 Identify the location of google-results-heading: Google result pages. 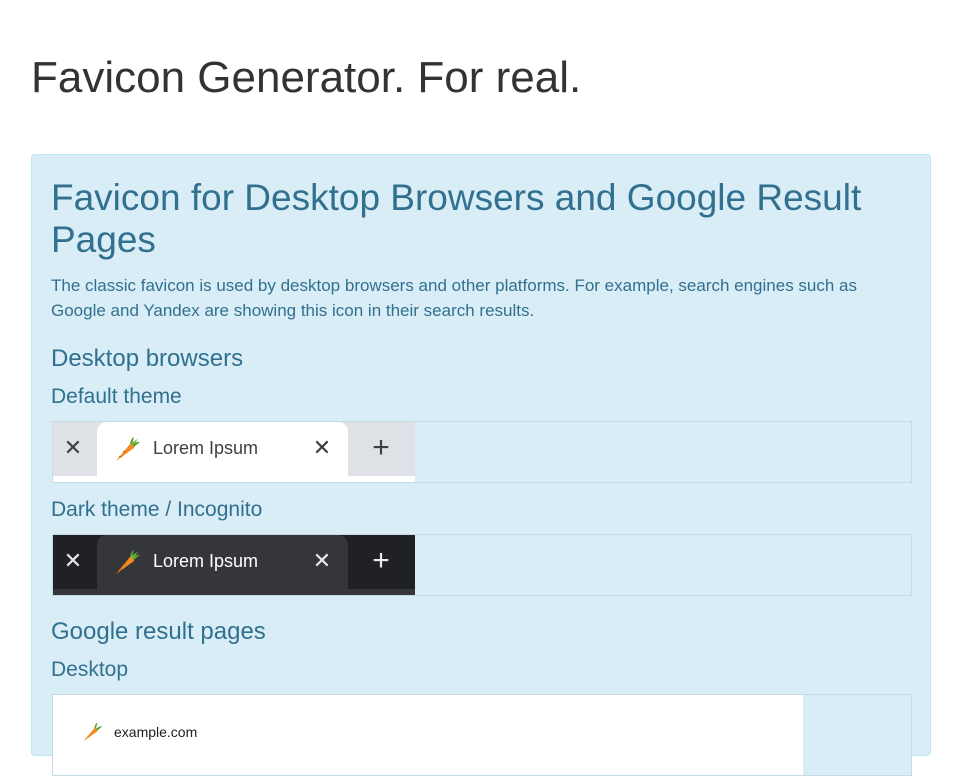
(158, 631).